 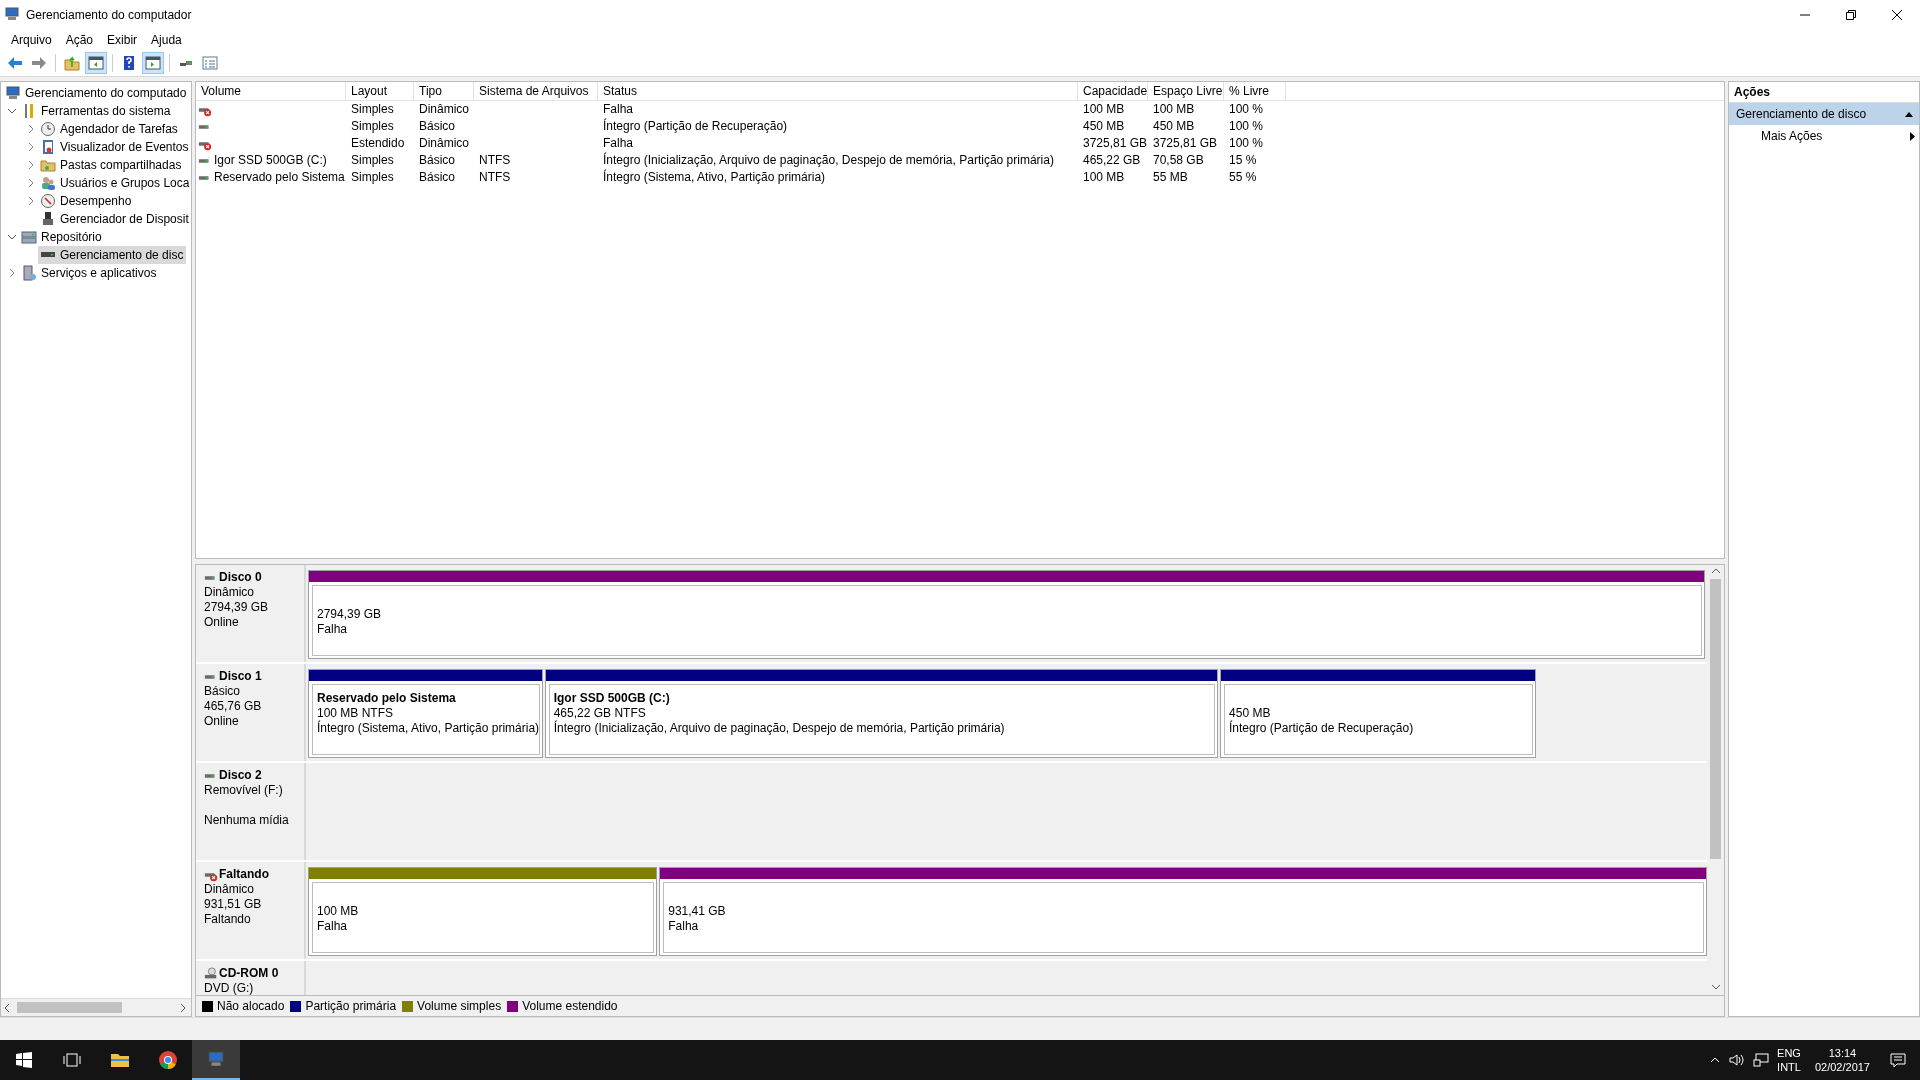 What do you see at coordinates (495, 177) in the screenshot?
I see `table-cell: NTFS` at bounding box center [495, 177].